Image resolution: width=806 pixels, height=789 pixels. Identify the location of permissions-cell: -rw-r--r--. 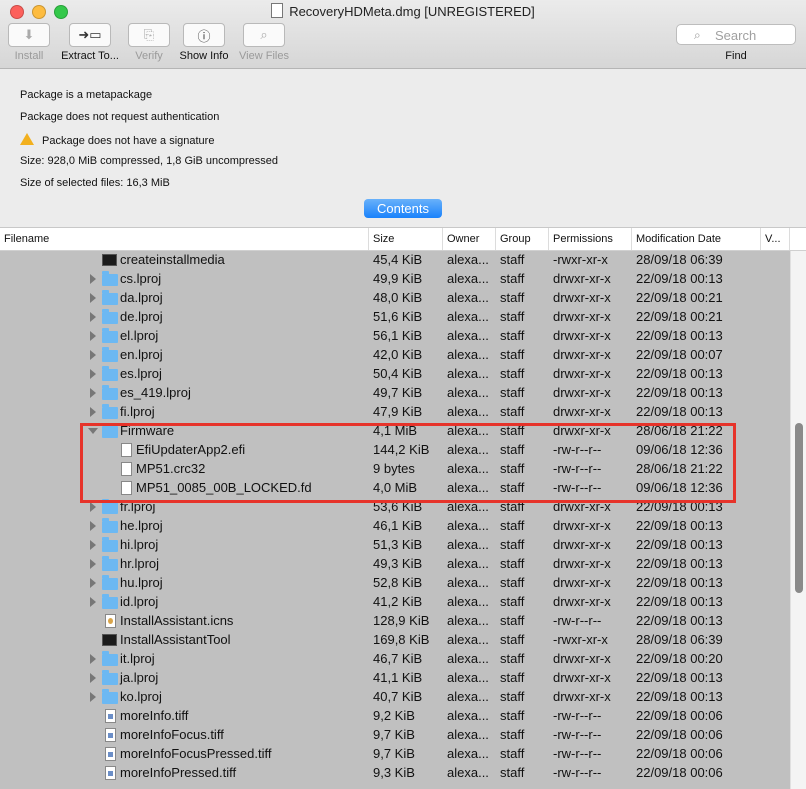
(577, 753).